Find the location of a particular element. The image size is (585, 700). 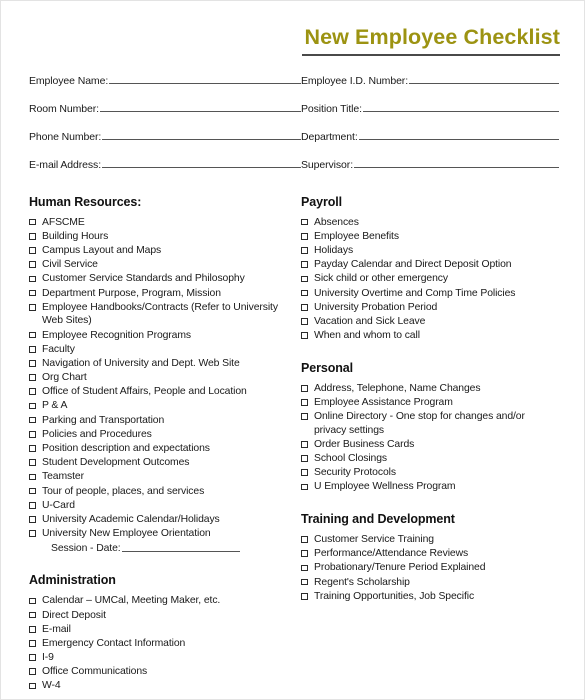

checklist-item: Faculty is located at coordinates (165, 350).